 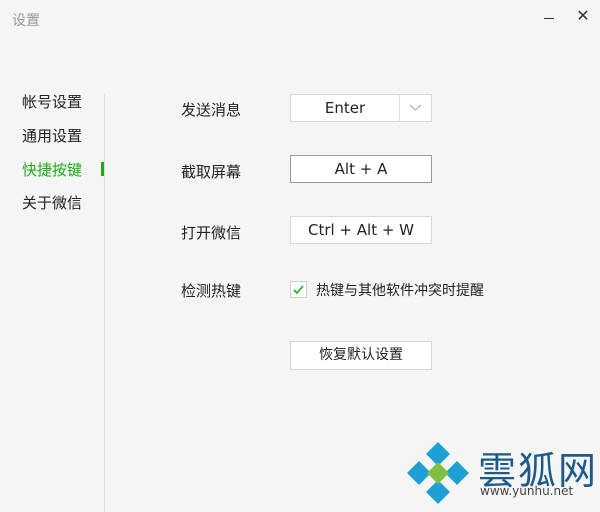 What do you see at coordinates (361, 230) in the screenshot?
I see `open-wechat-hotkey-field: Ctrl + Alt + W` at bounding box center [361, 230].